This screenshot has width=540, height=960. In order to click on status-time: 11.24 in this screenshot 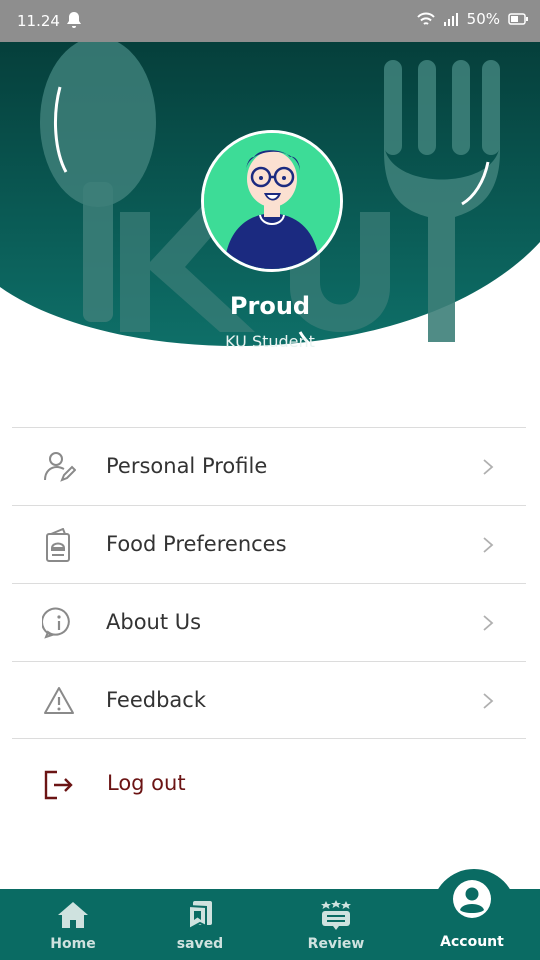, I will do `click(38, 21)`.